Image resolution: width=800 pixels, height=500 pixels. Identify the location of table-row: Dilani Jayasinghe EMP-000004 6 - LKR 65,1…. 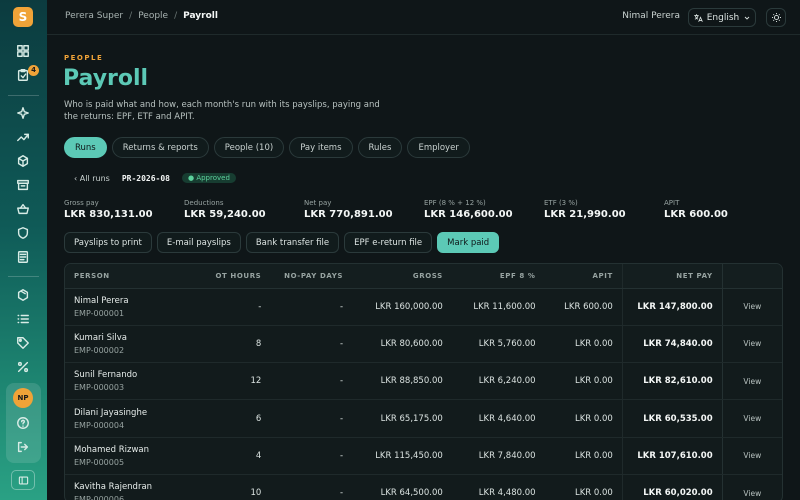
(423, 418).